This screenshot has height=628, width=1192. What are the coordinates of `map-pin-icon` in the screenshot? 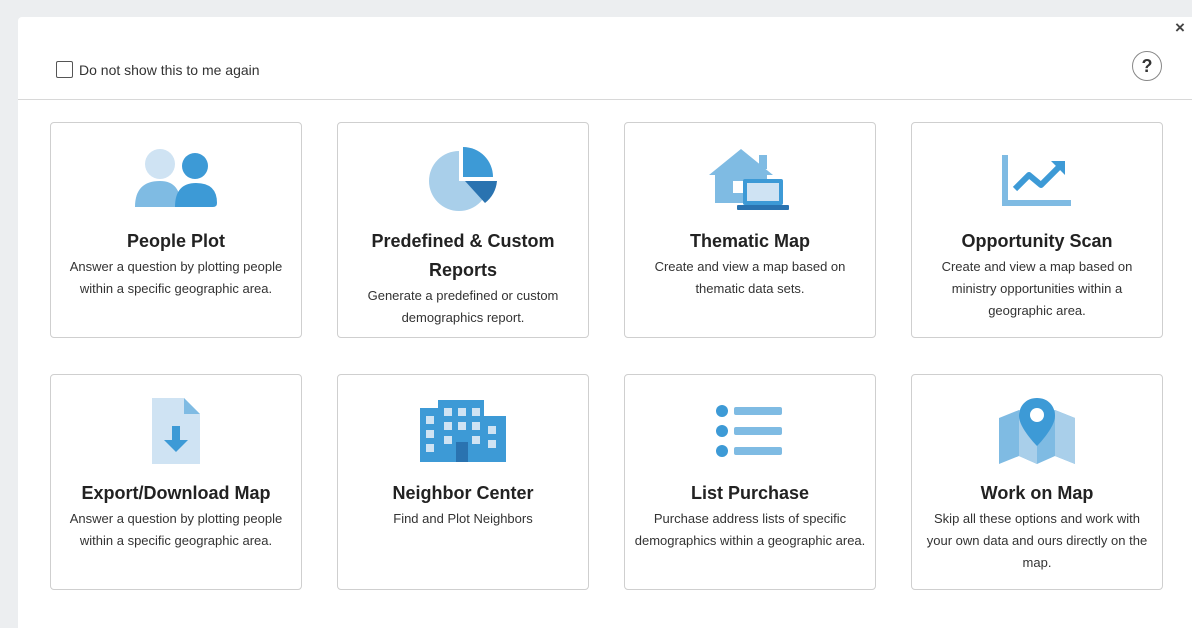 It's located at (1037, 431).